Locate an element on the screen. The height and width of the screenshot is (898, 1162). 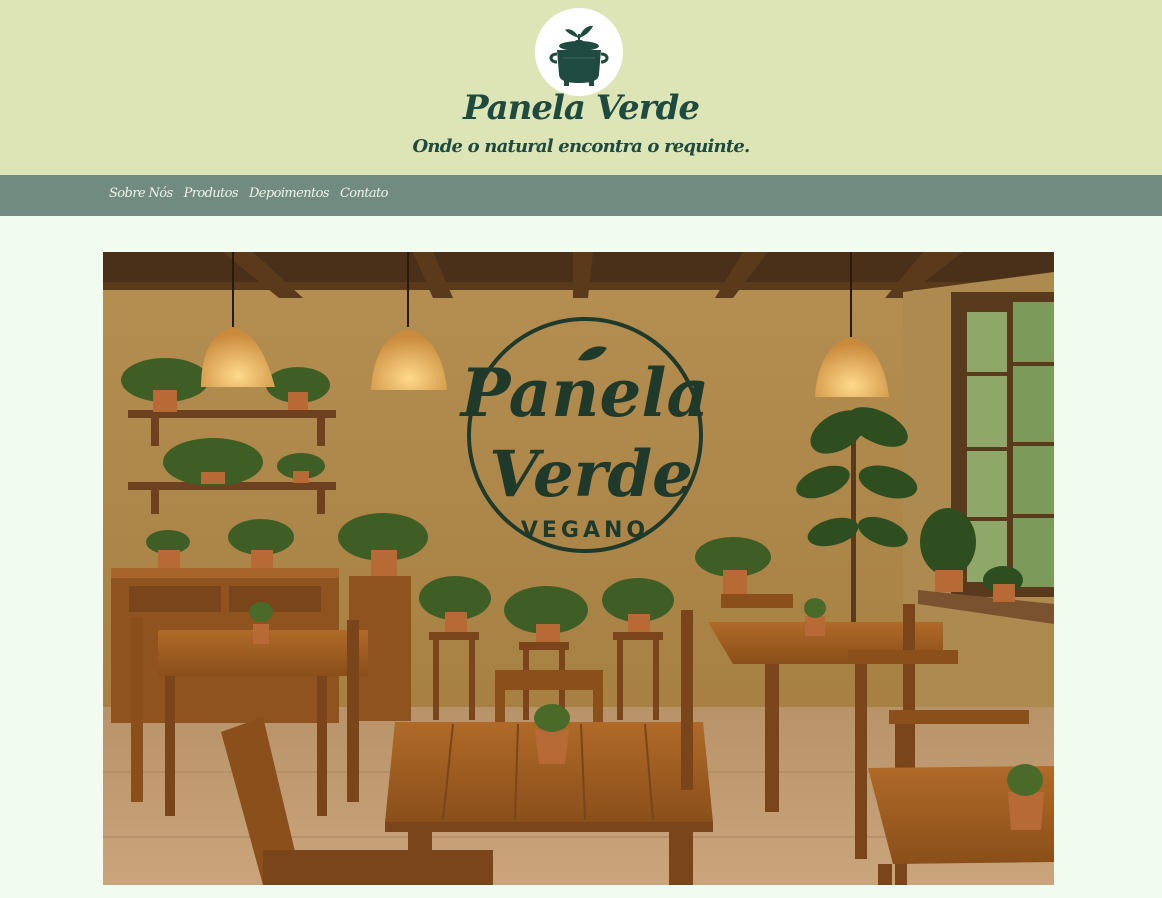
nav-link-sobre-nos: Sobre Nós is located at coordinates (141, 193).